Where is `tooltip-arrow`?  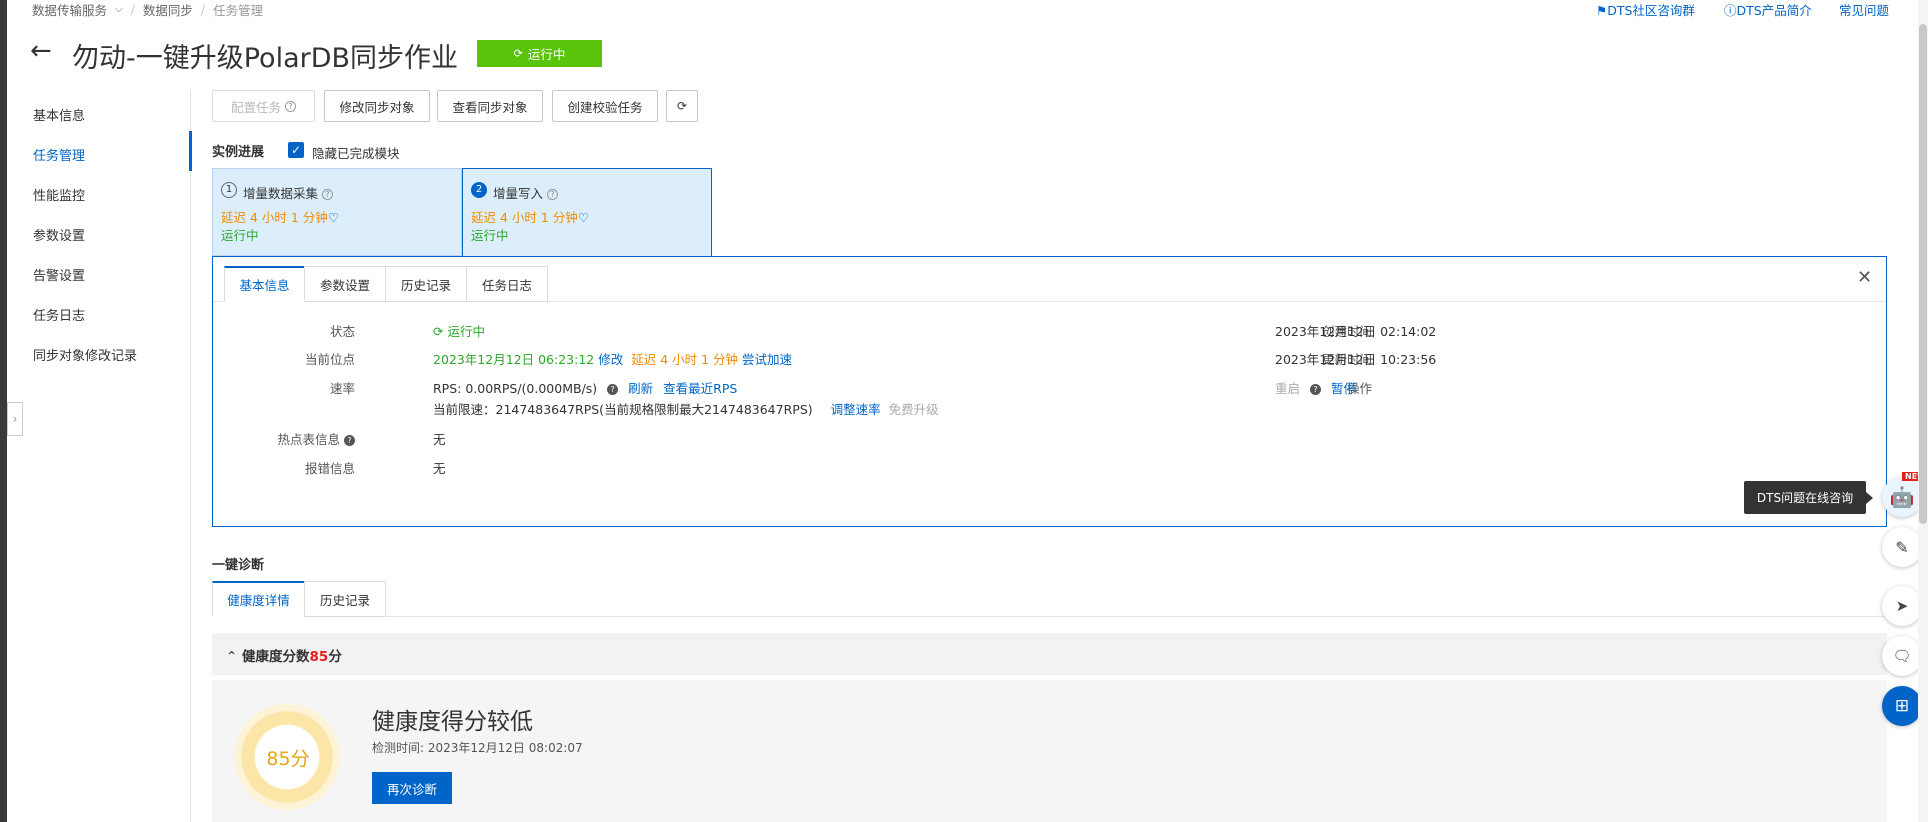
tooltip-arrow is located at coordinates (1869, 498).